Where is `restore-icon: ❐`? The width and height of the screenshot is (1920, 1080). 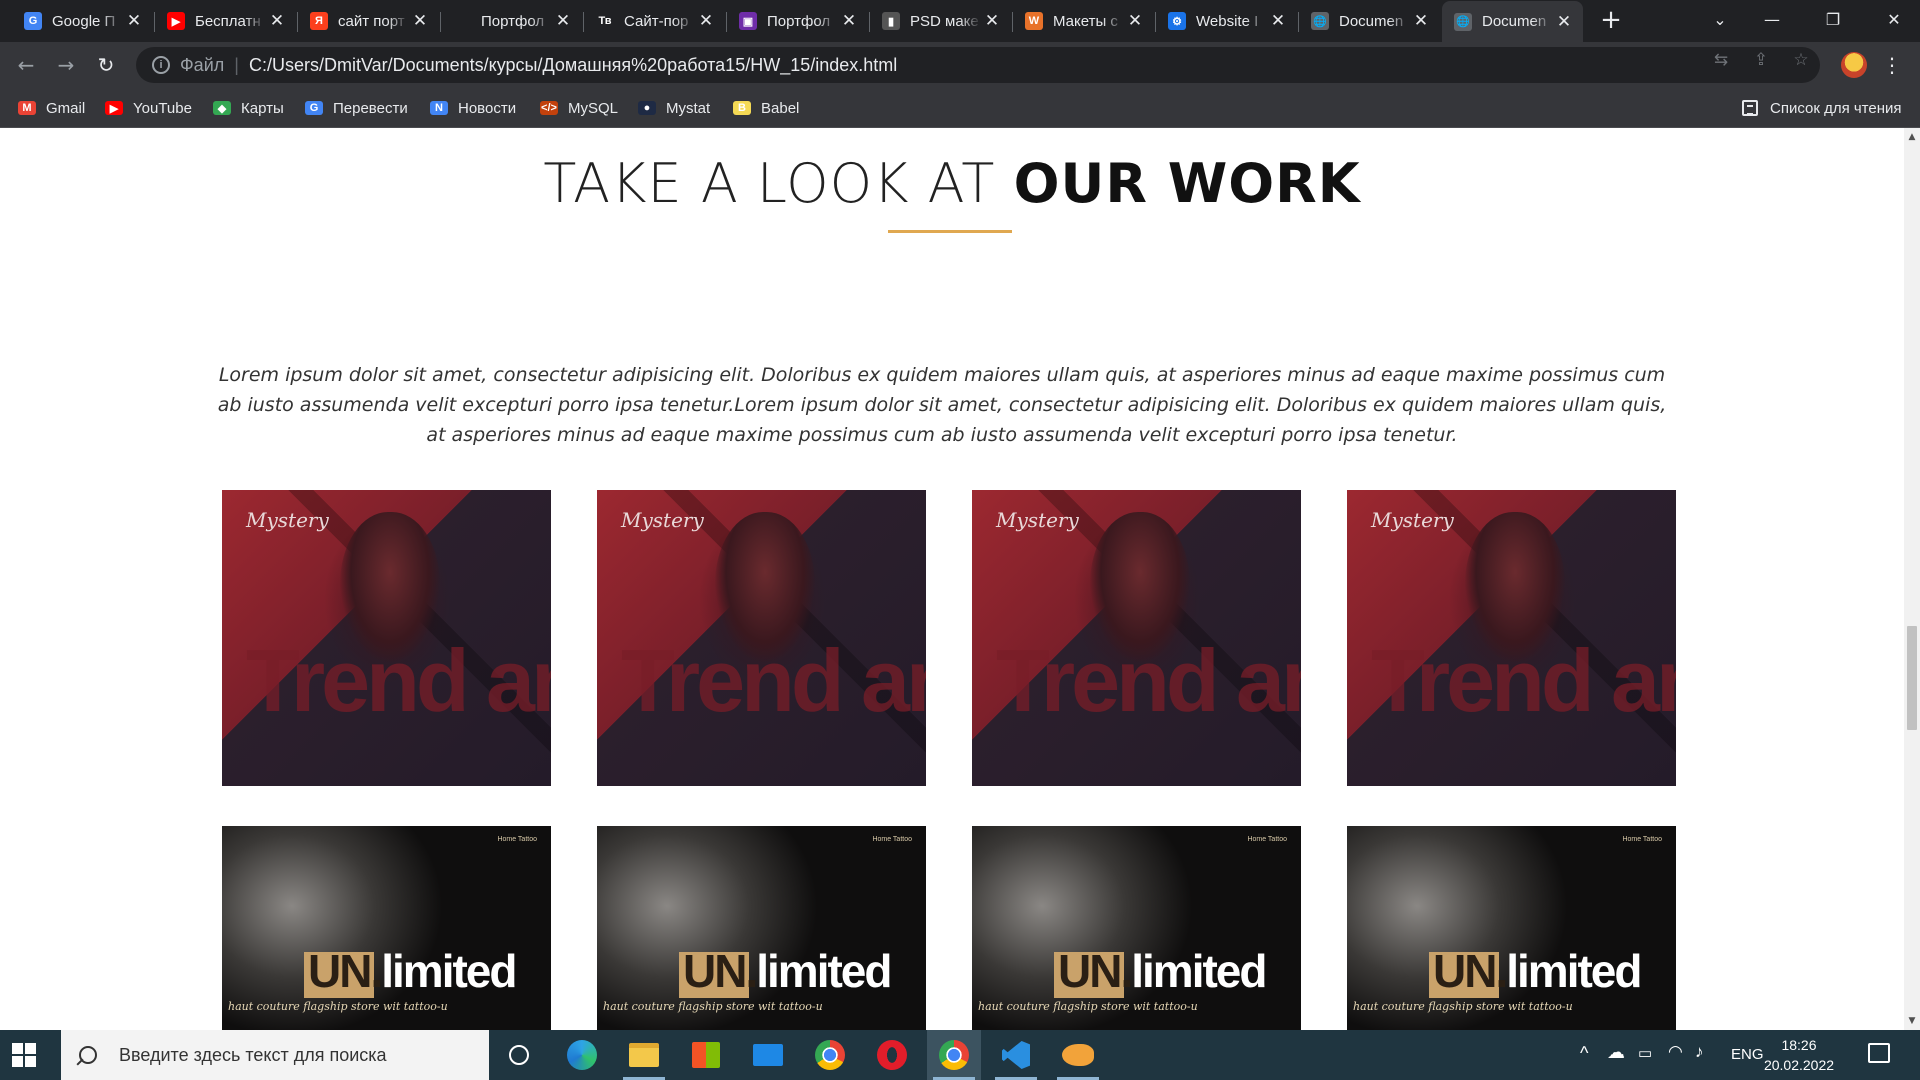
restore-icon: ❐ is located at coordinates (1833, 20).